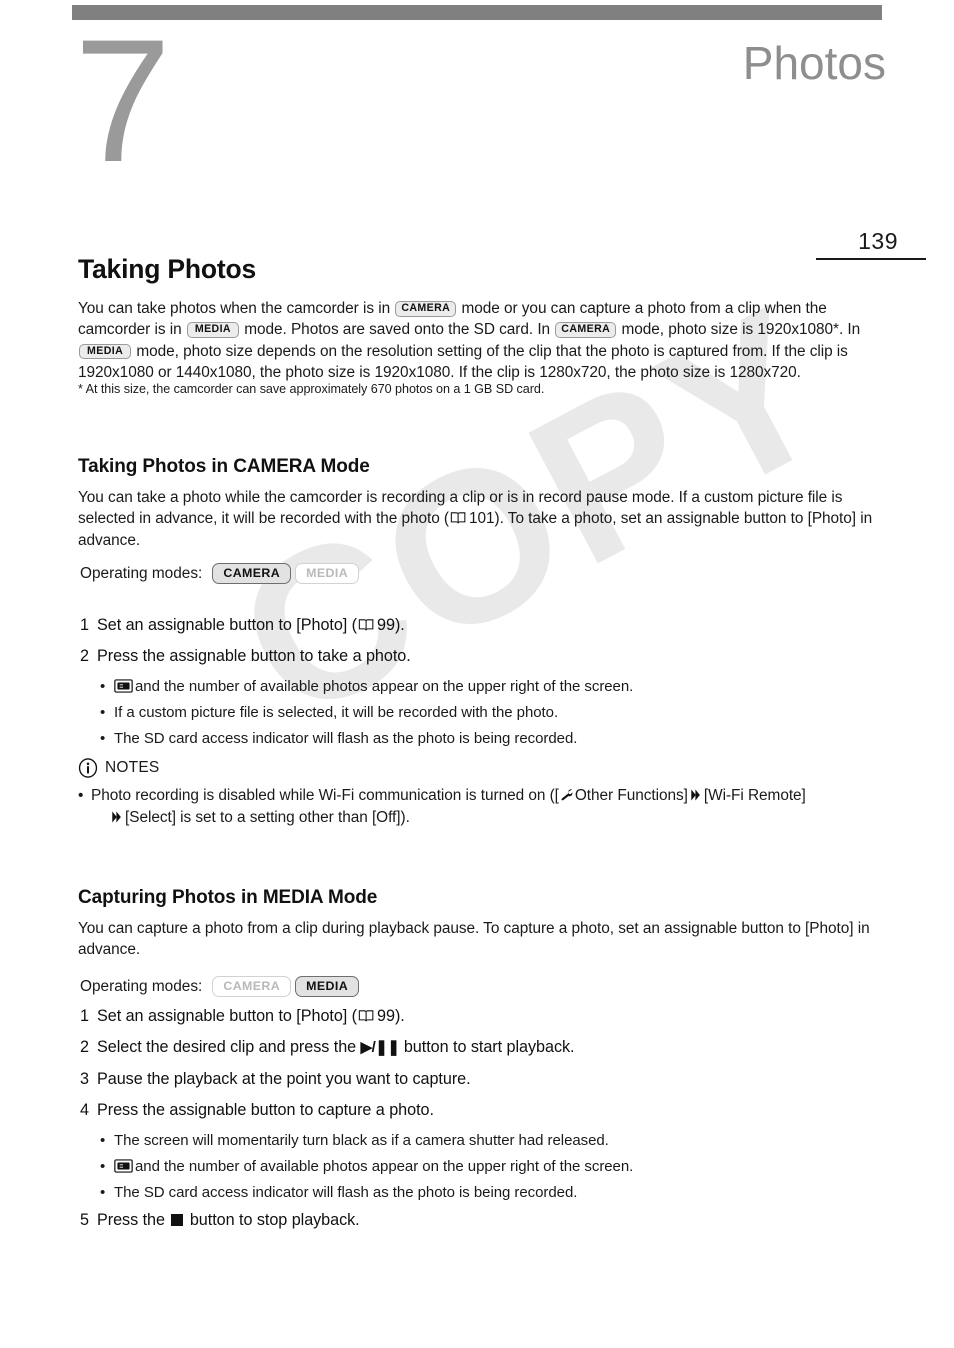 This screenshot has height=1348, width=954. Describe the element at coordinates (84, 1220) in the screenshot. I see `step-number: 5` at that location.